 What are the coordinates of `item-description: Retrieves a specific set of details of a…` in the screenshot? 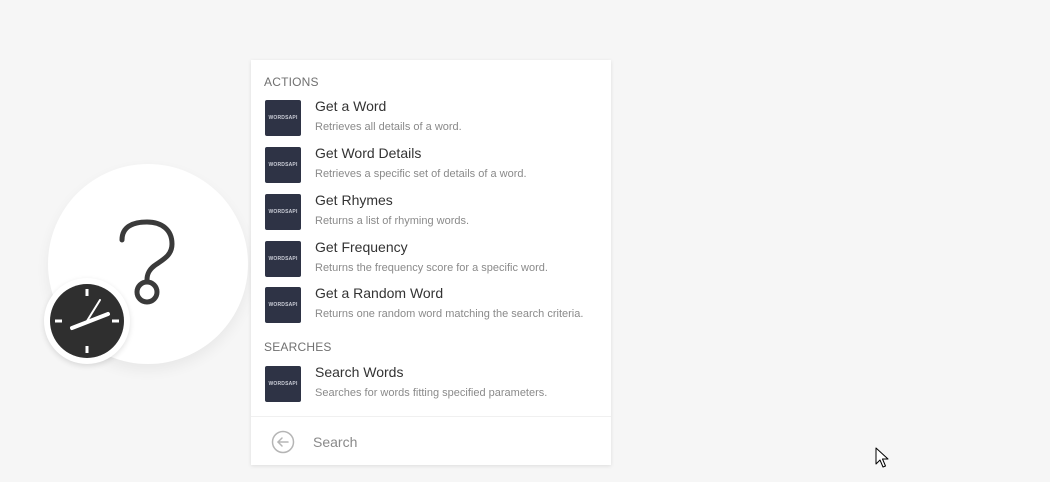 It's located at (421, 174).